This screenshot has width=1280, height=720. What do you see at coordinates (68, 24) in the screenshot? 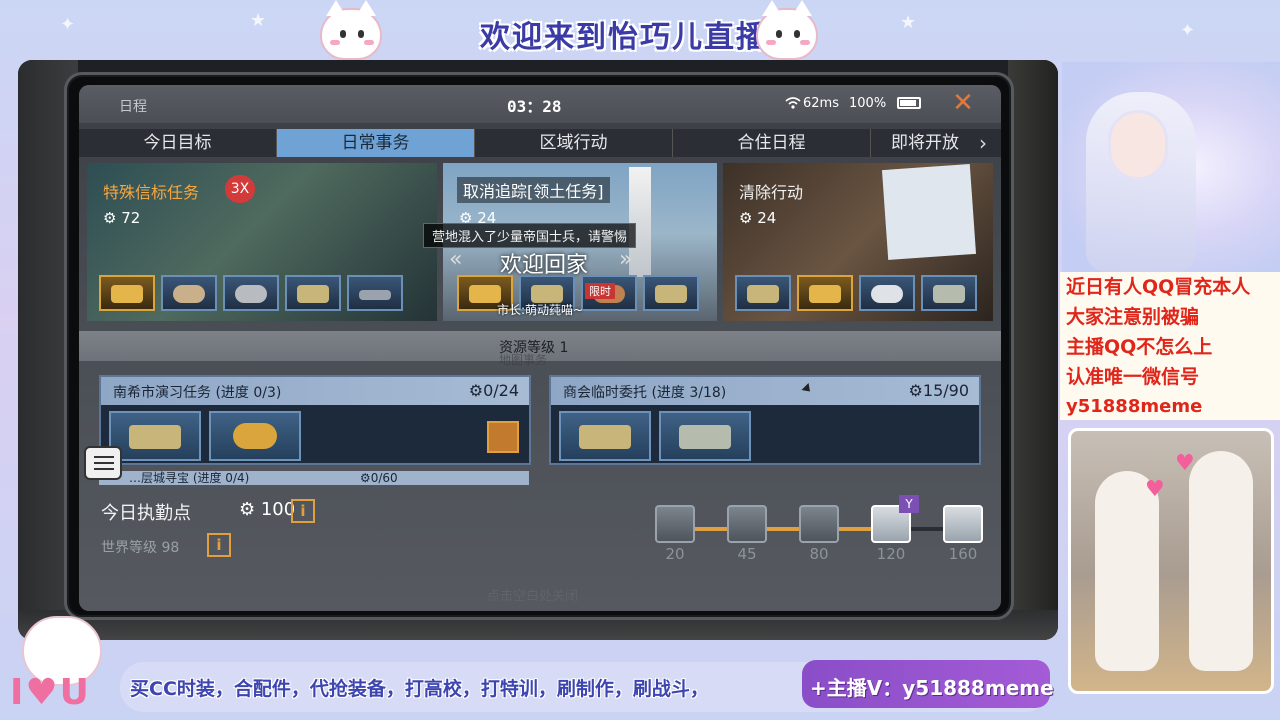
I see `star-decoration: ✦` at bounding box center [68, 24].